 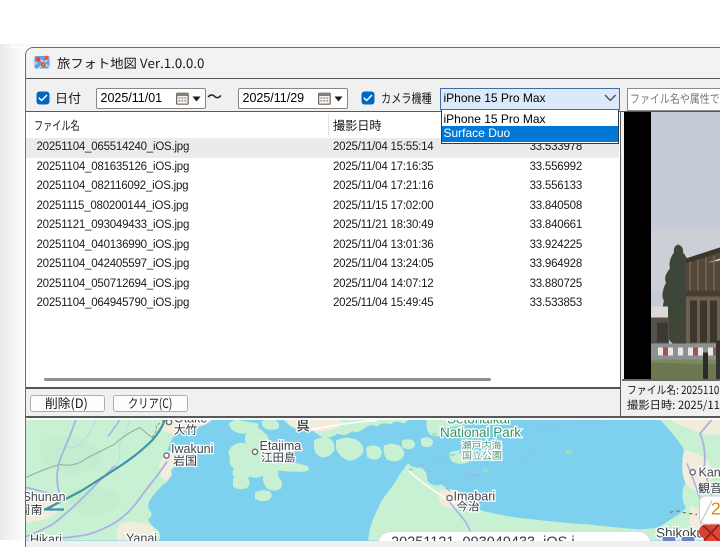 What do you see at coordinates (141, 536) in the screenshot?
I see `svg-text: Yanai` at bounding box center [141, 536].